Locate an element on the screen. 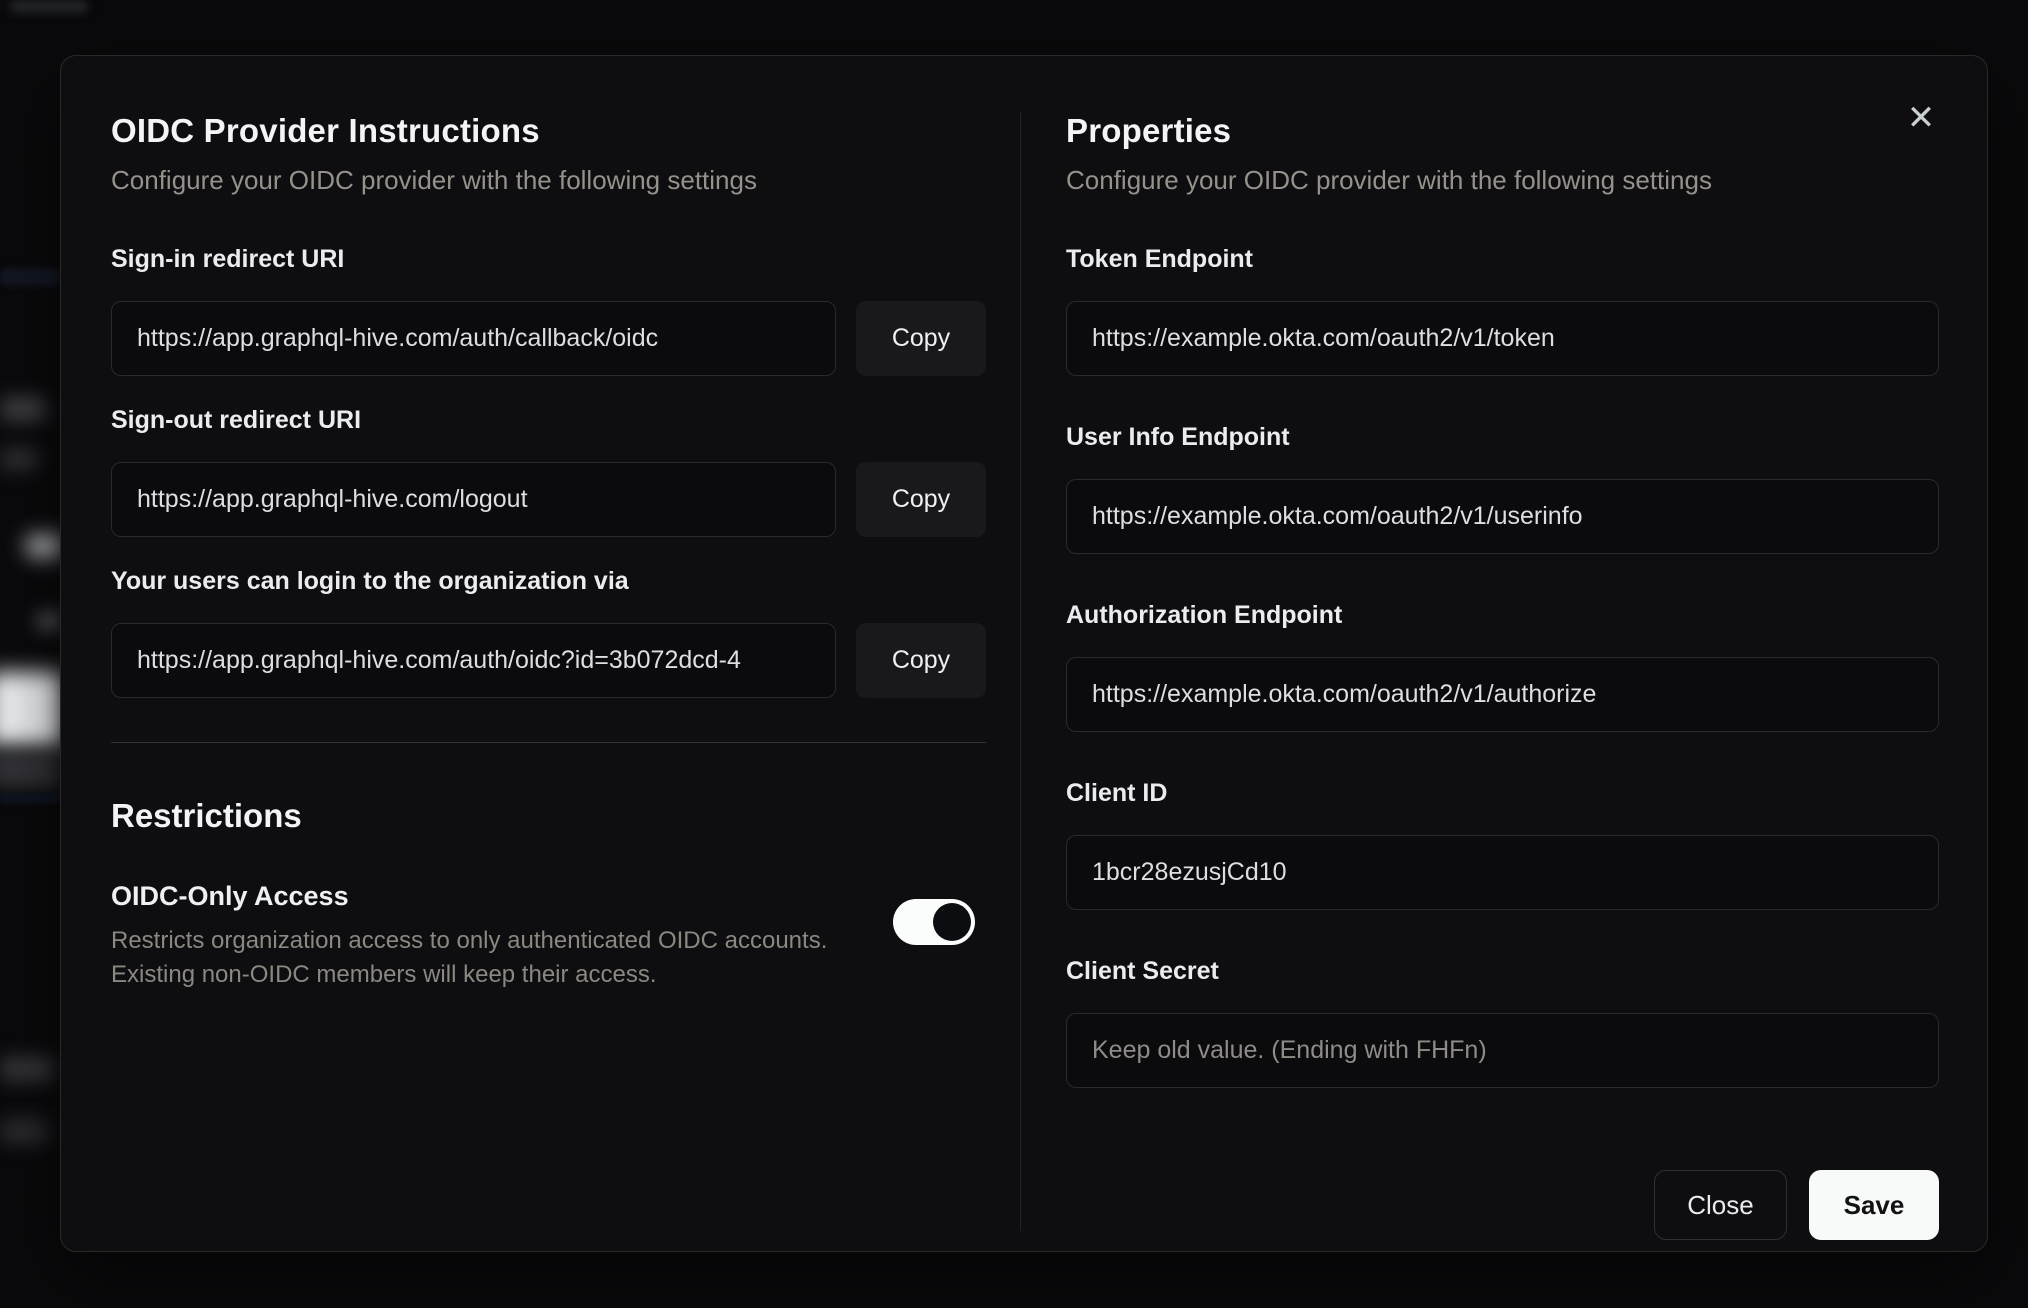  token-endpoint-input is located at coordinates (1502, 338).